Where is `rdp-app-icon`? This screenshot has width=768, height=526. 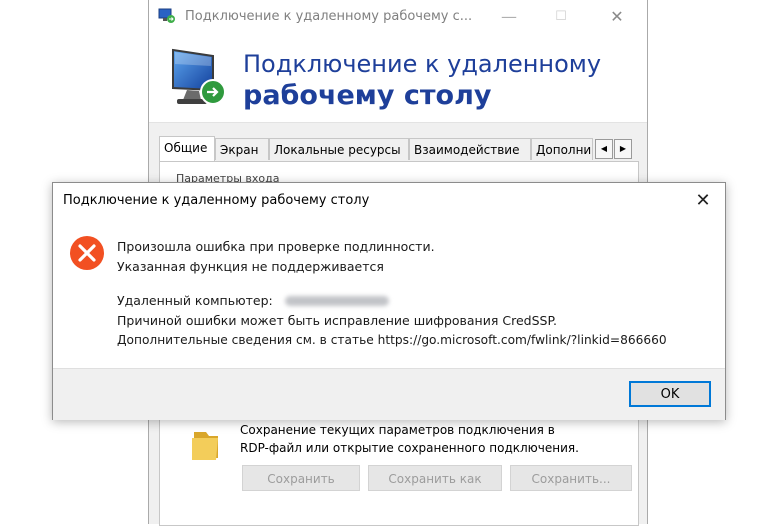
rdp-app-icon is located at coordinates (166, 15).